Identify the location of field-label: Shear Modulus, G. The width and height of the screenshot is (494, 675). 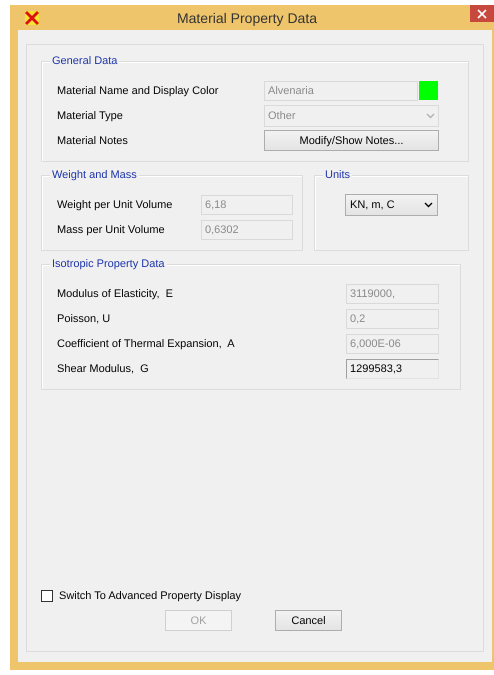
(103, 368).